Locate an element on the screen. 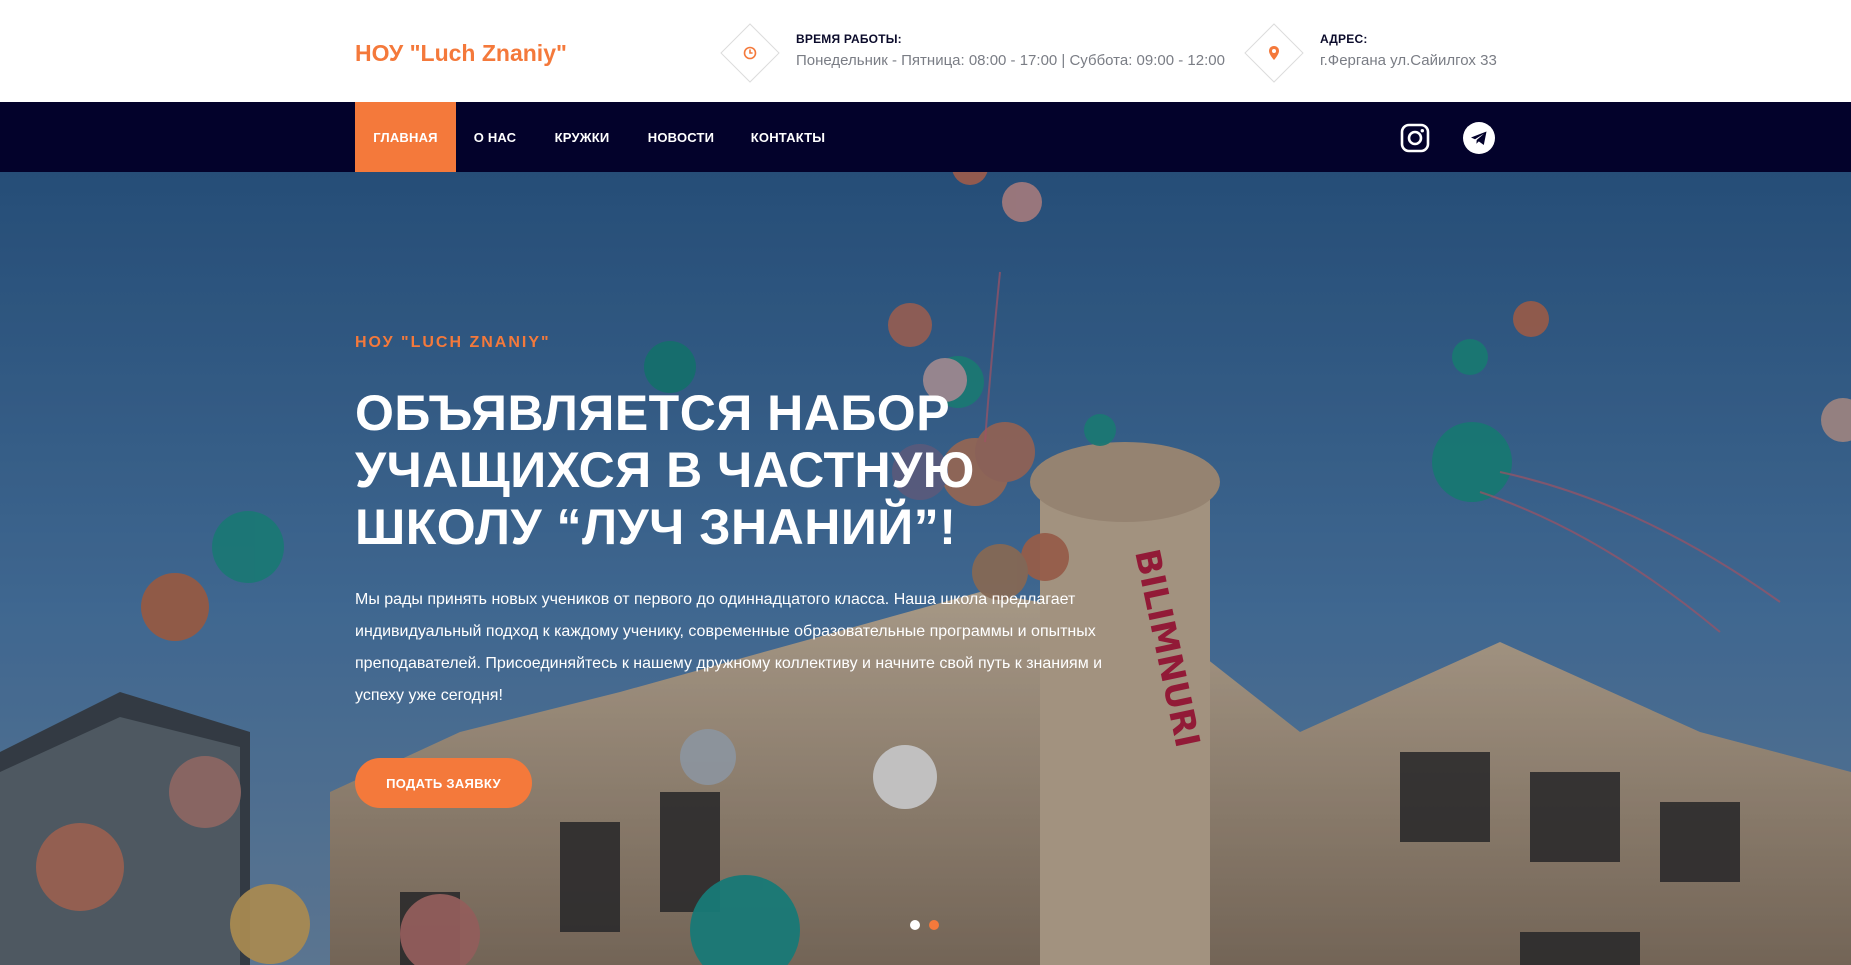 This screenshot has height=965, width=1851. apply-button: ПОДАТЬ ЗАЯВКУ is located at coordinates (443, 783).